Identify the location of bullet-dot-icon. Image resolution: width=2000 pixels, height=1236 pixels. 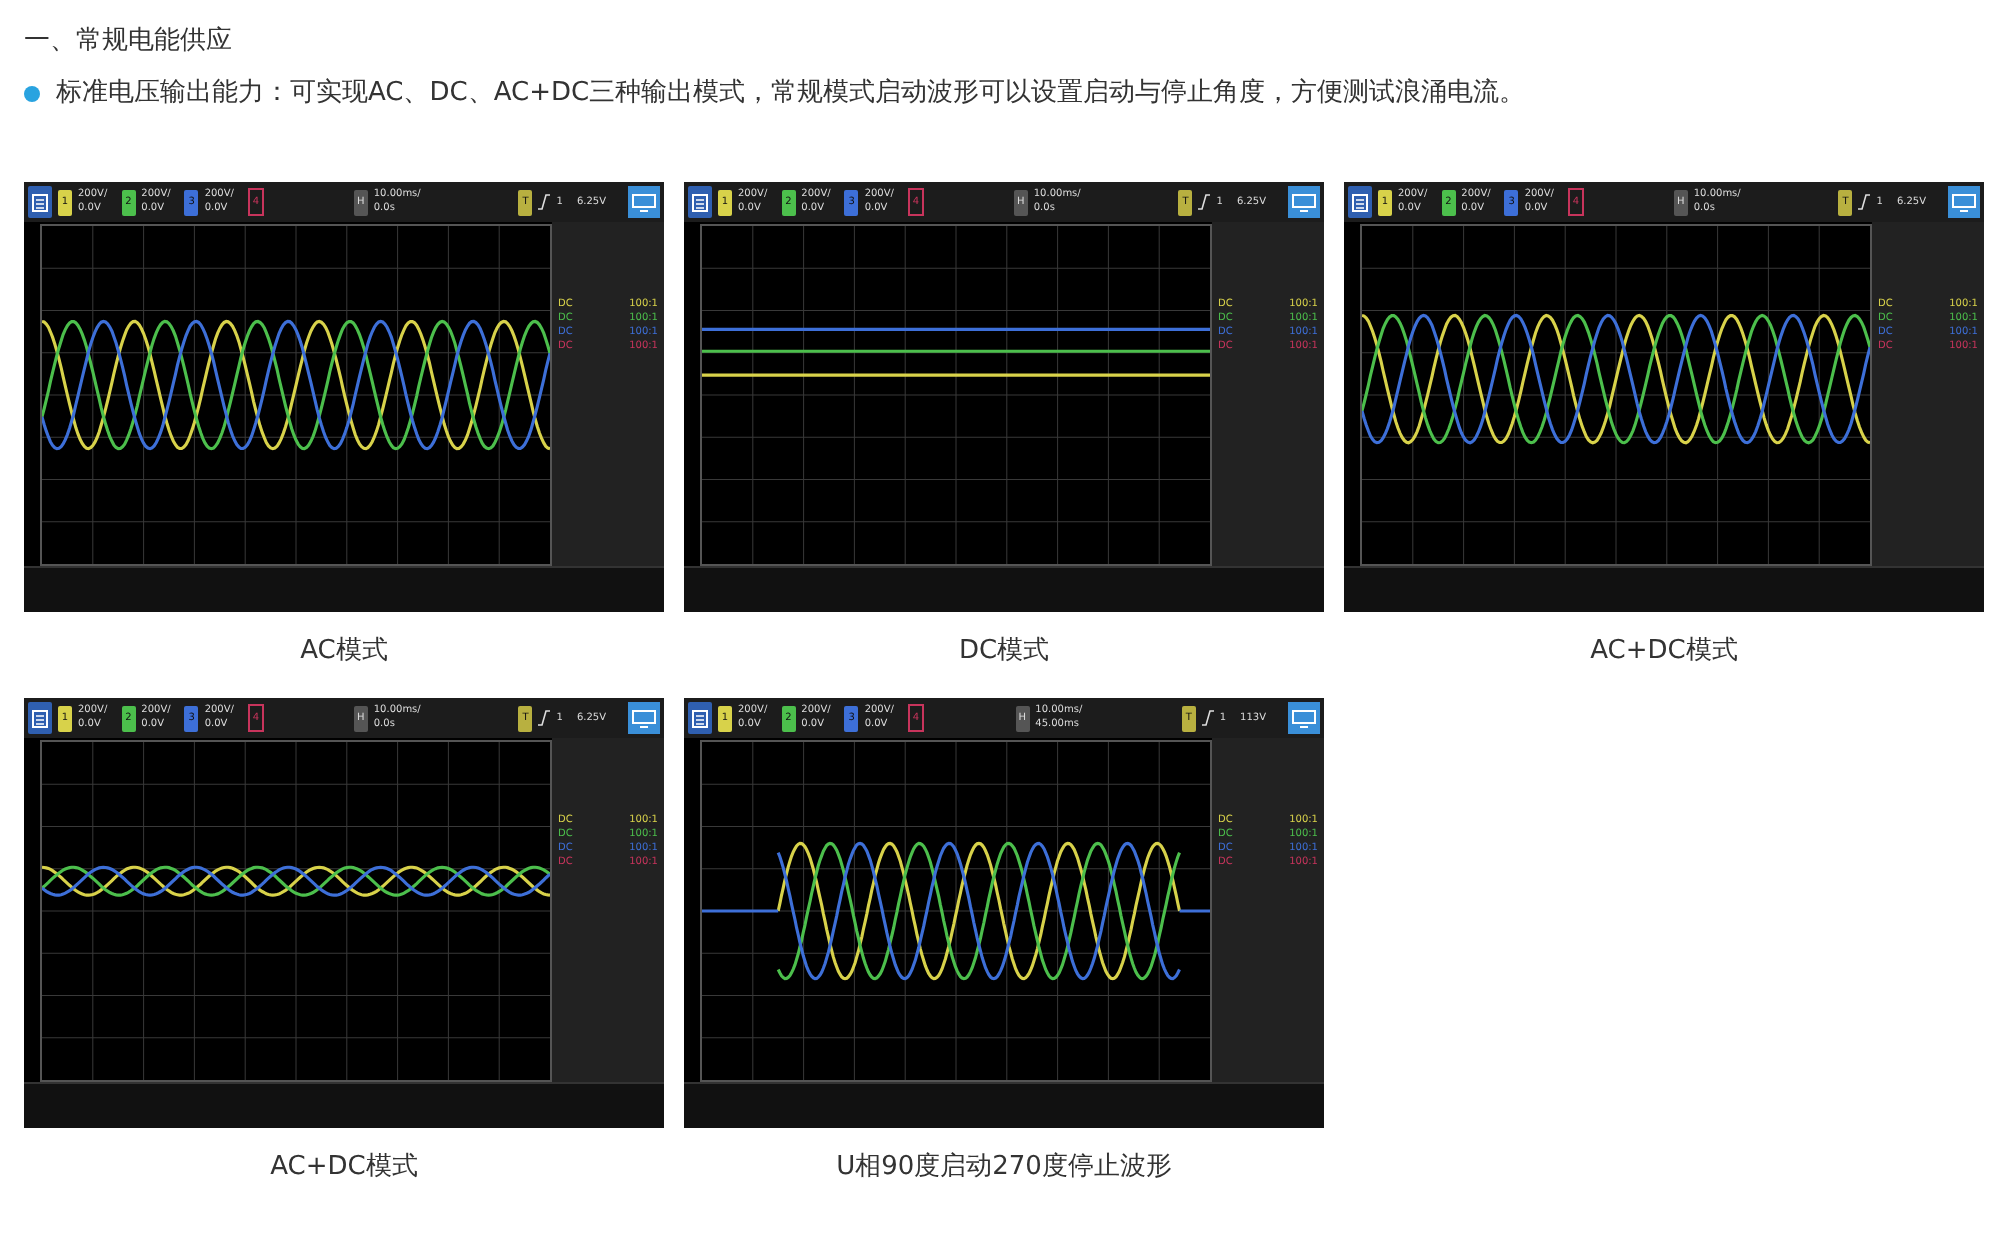
(32, 94).